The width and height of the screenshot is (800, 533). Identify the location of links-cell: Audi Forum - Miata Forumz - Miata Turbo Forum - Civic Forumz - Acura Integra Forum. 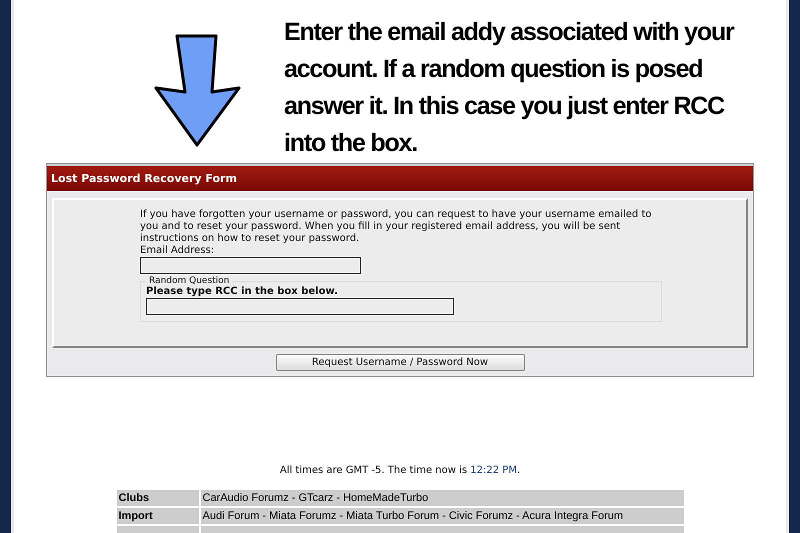
(442, 516).